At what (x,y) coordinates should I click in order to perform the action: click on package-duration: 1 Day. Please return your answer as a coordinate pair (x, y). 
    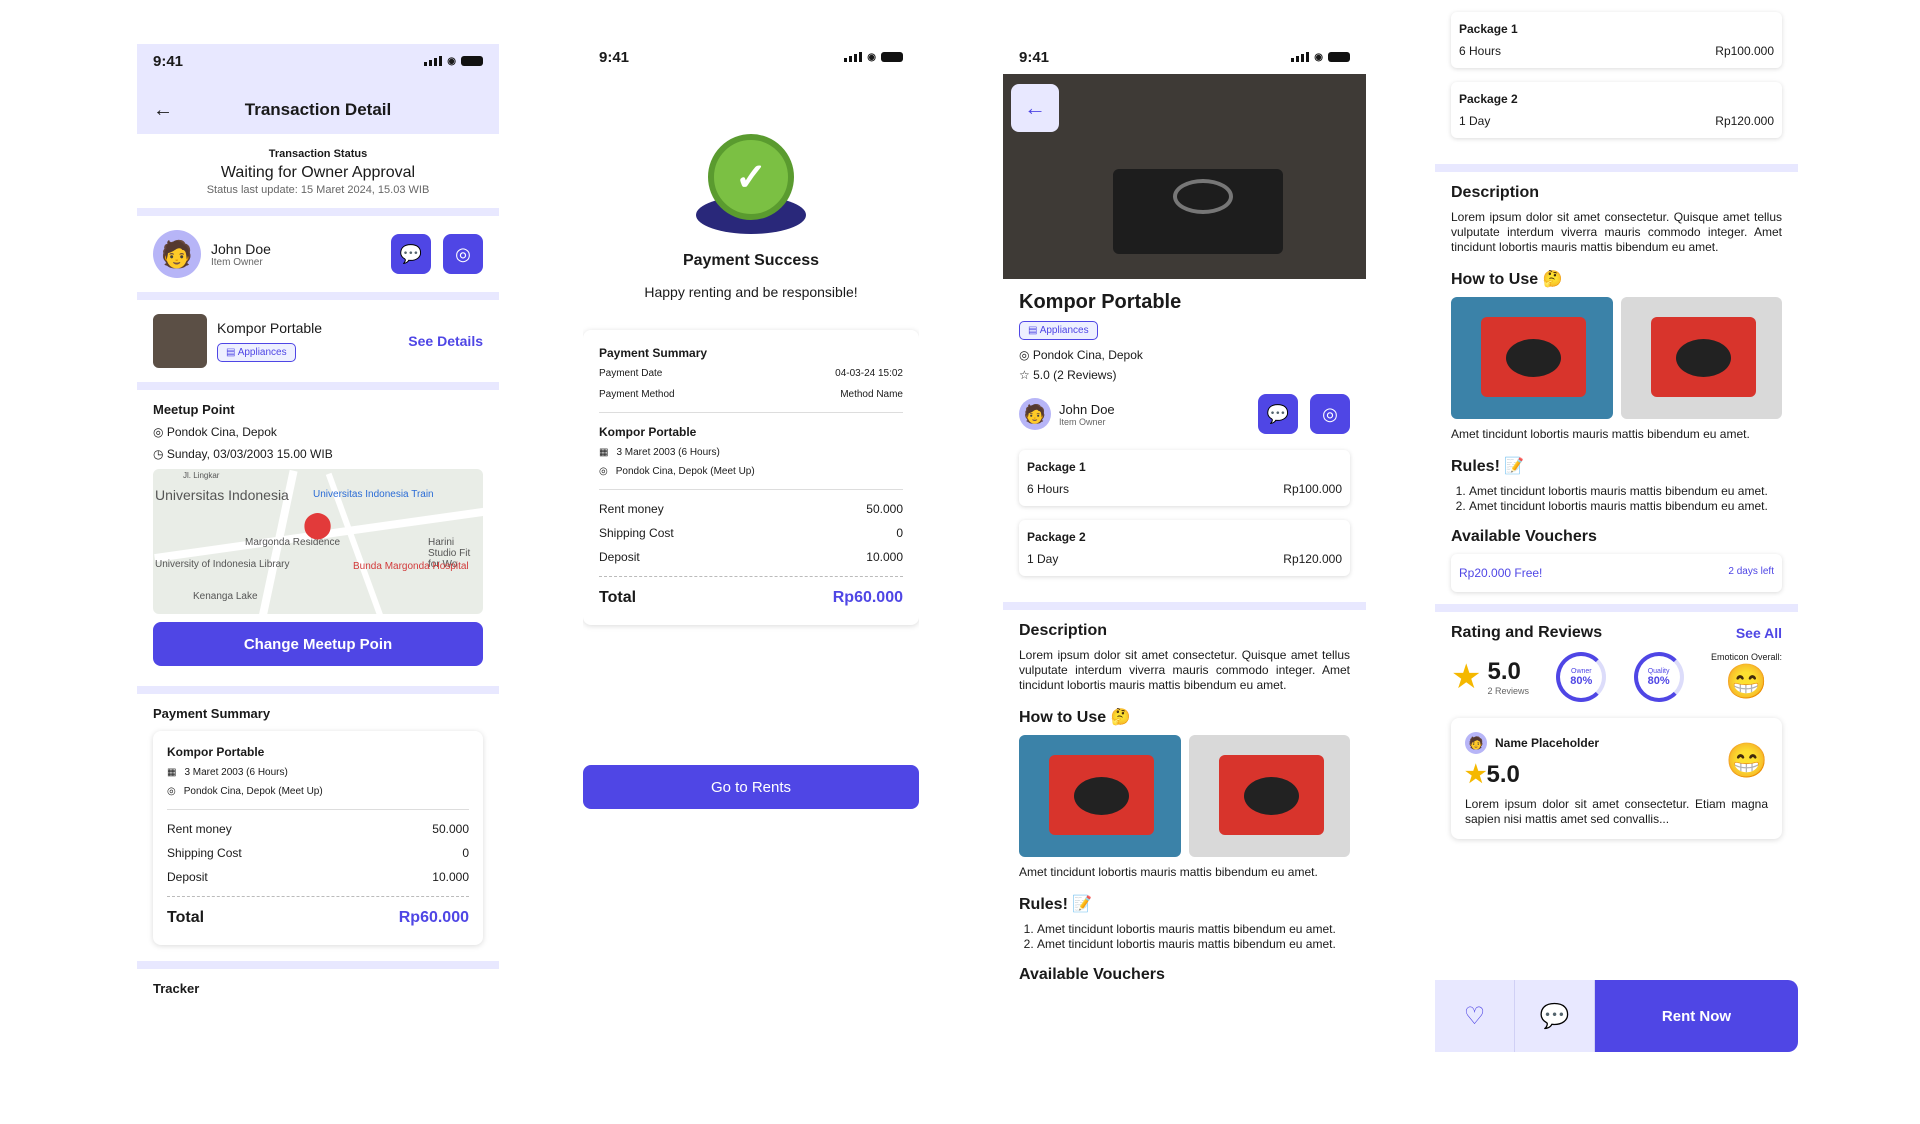
    Looking at the image, I should click on (1475, 121).